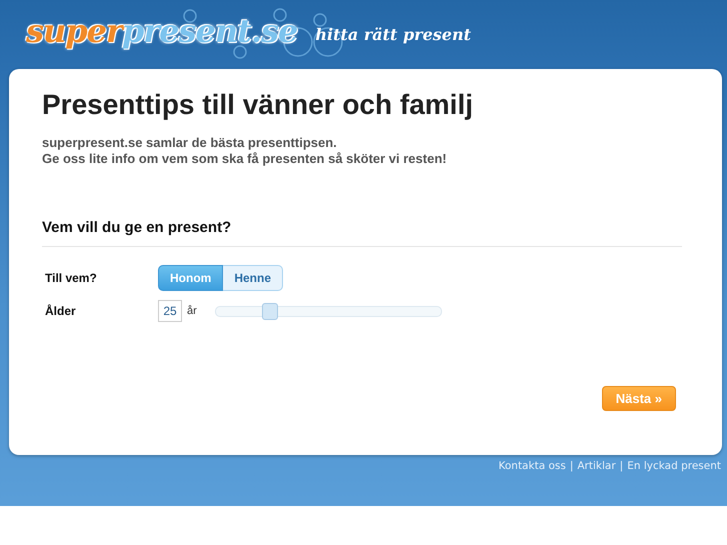 The height and width of the screenshot is (545, 727). Describe the element at coordinates (192, 311) in the screenshot. I see `unit-label: år` at that location.